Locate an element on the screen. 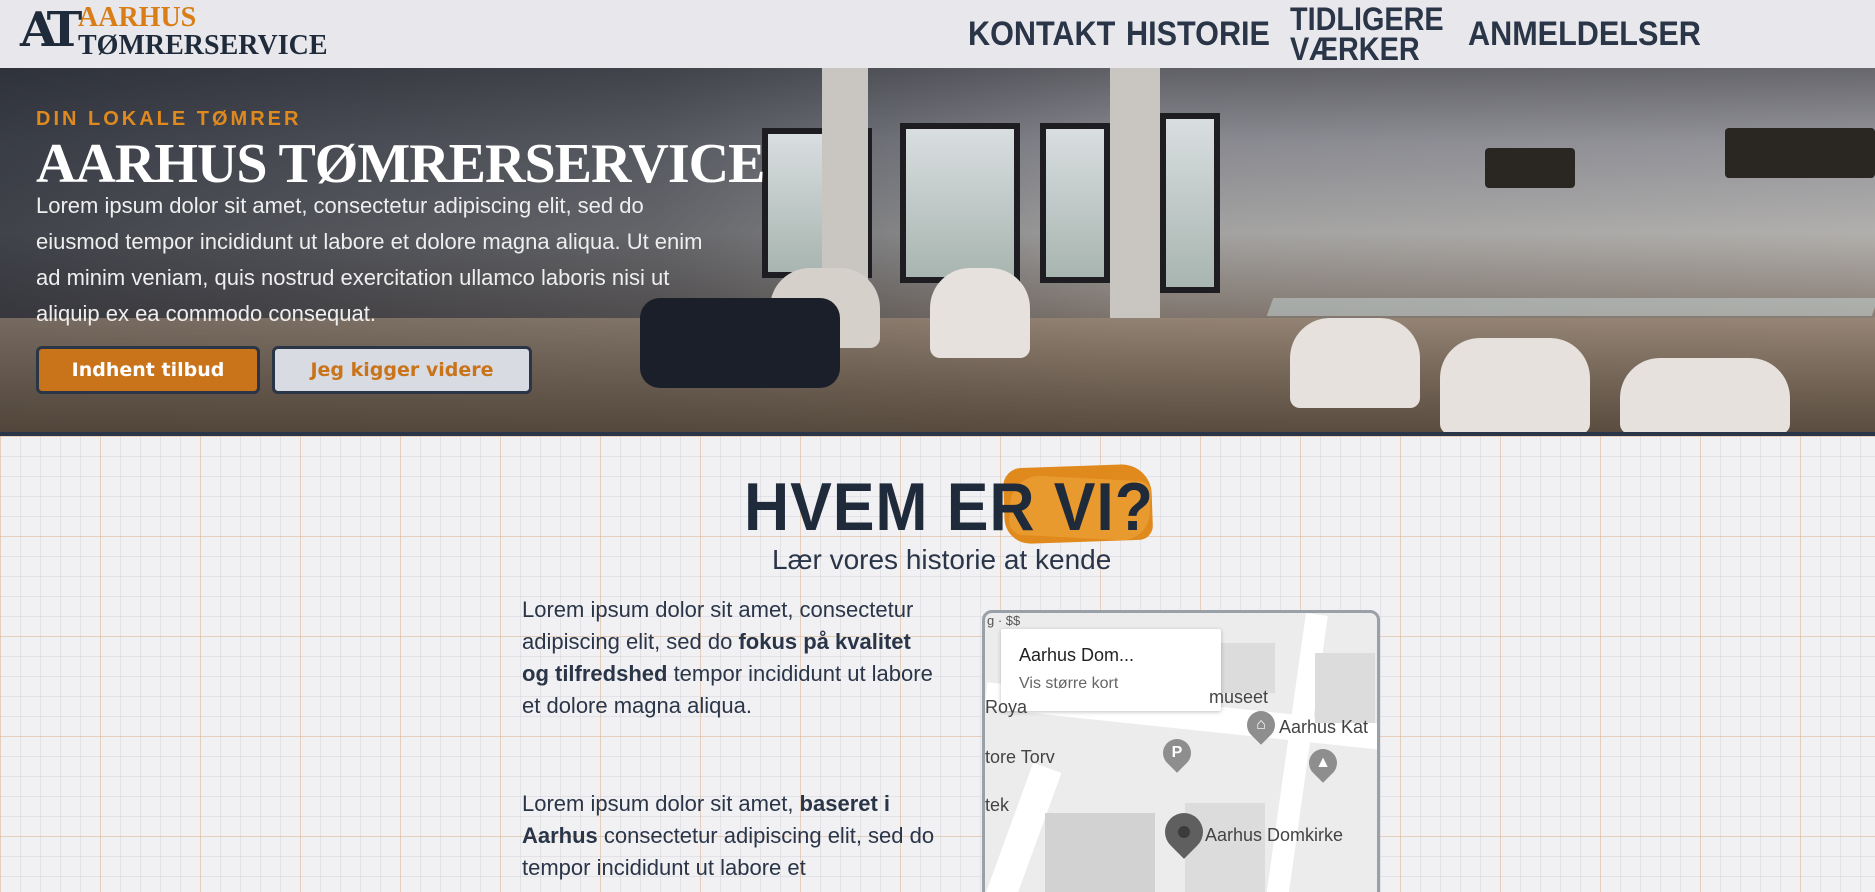  section-subtitle: Lær vores historie at kende is located at coordinates (942, 559).